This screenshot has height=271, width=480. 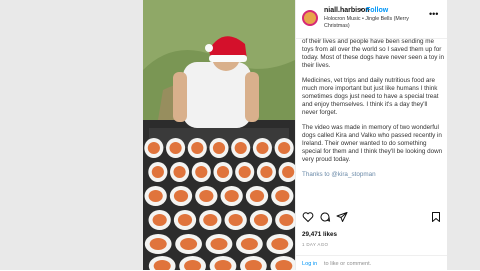 I want to click on share-icon, so click(x=342, y=217).